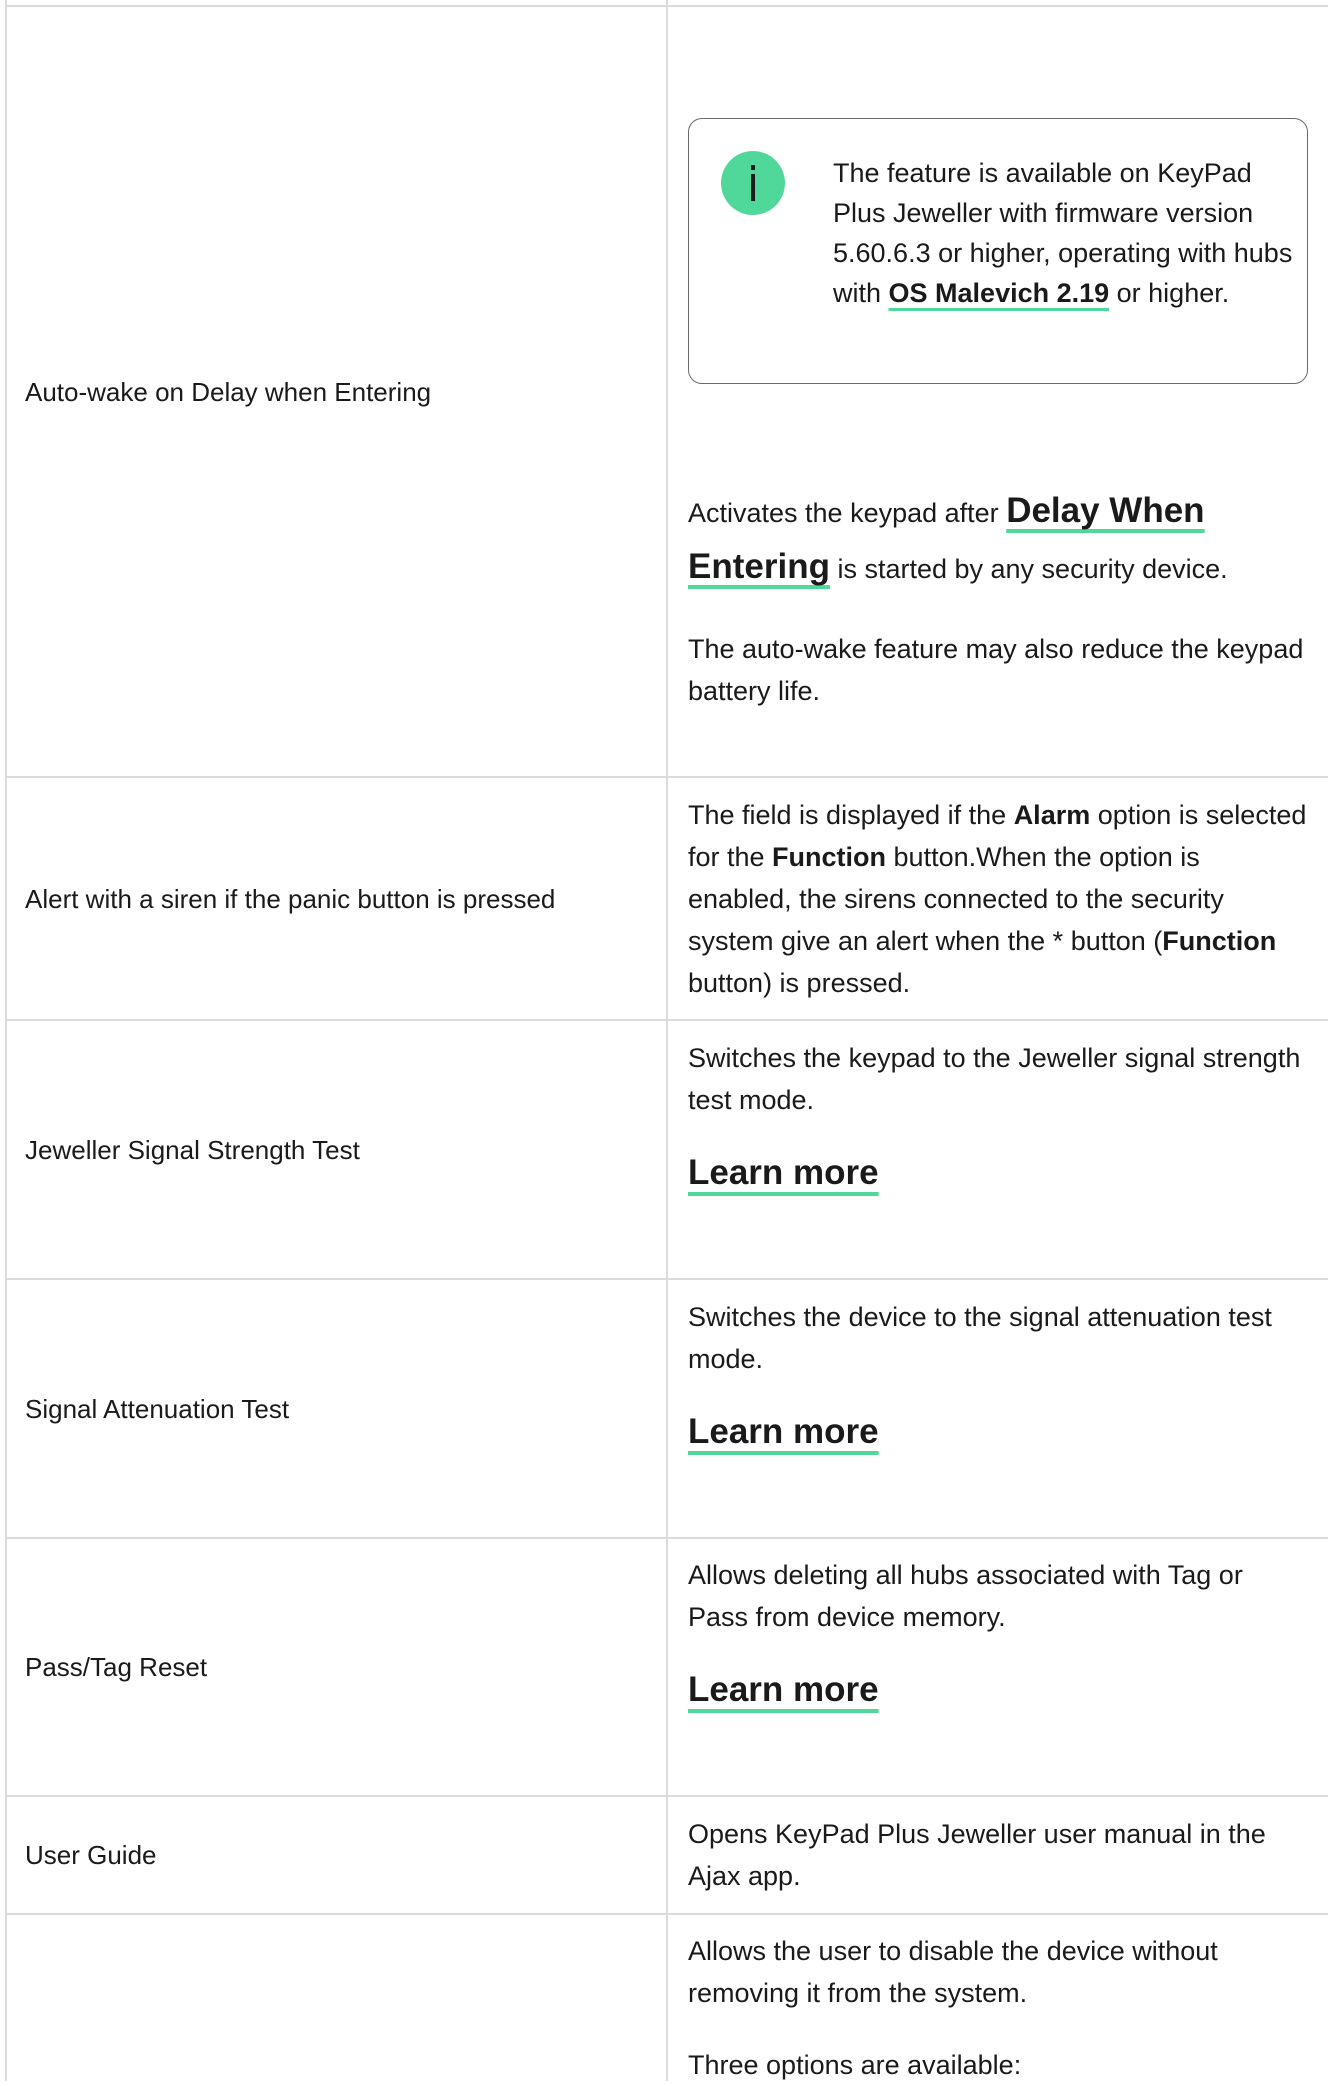 This screenshot has height=2086, width=1328. I want to click on setting-name-text: Signal Attenuation Test, so click(157, 1408).